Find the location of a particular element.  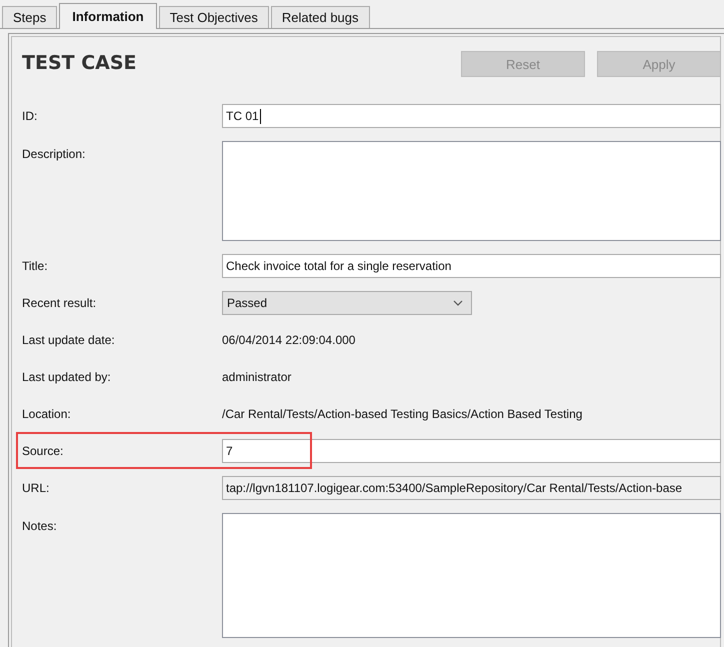

tab: Information is located at coordinates (108, 16).